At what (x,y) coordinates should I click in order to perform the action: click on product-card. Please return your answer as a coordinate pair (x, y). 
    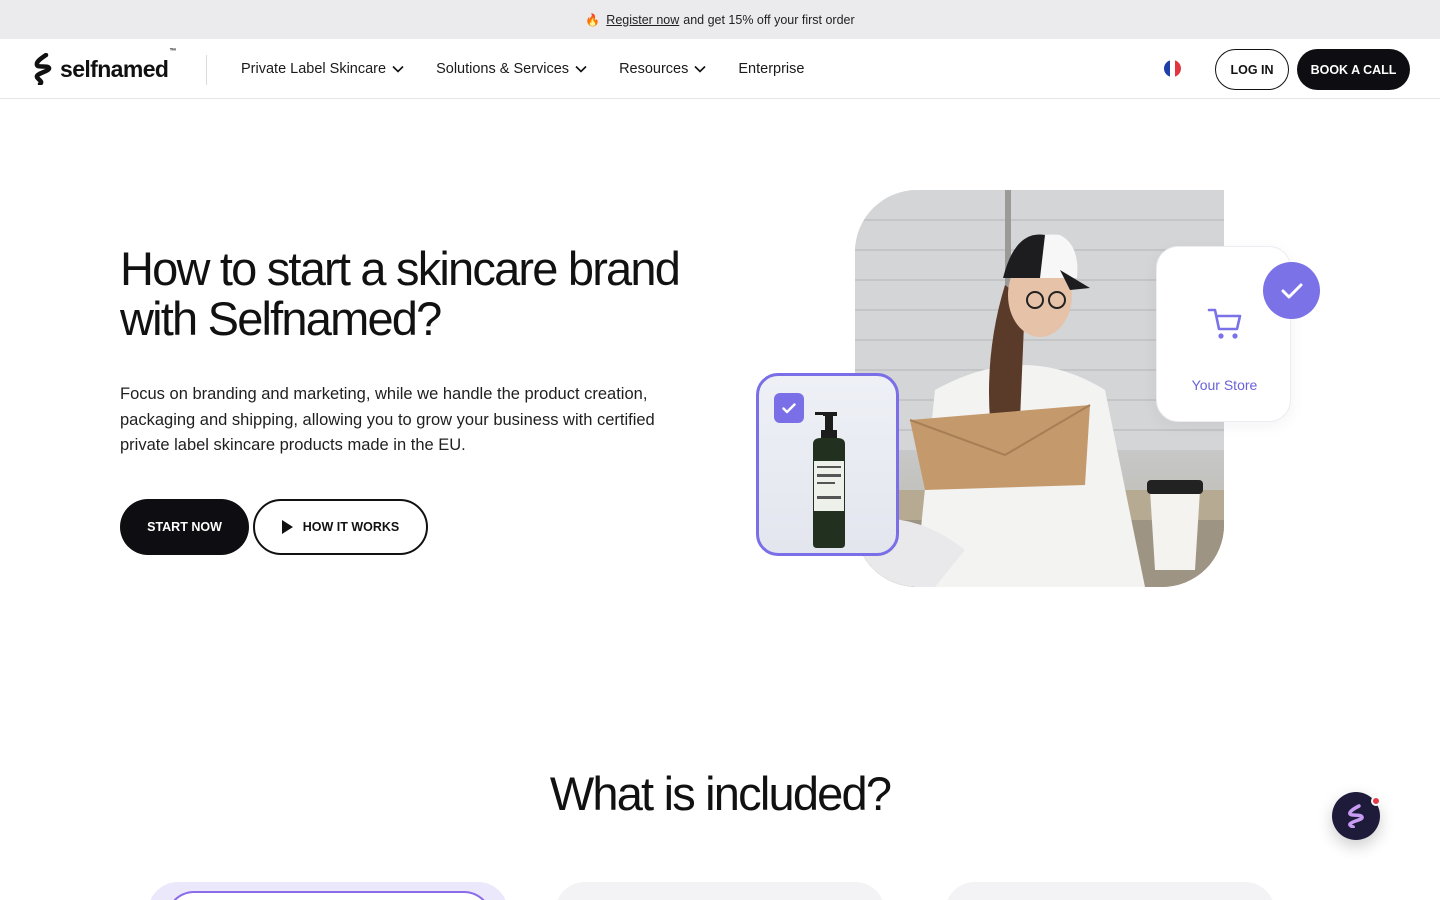
    Looking at the image, I should click on (827, 464).